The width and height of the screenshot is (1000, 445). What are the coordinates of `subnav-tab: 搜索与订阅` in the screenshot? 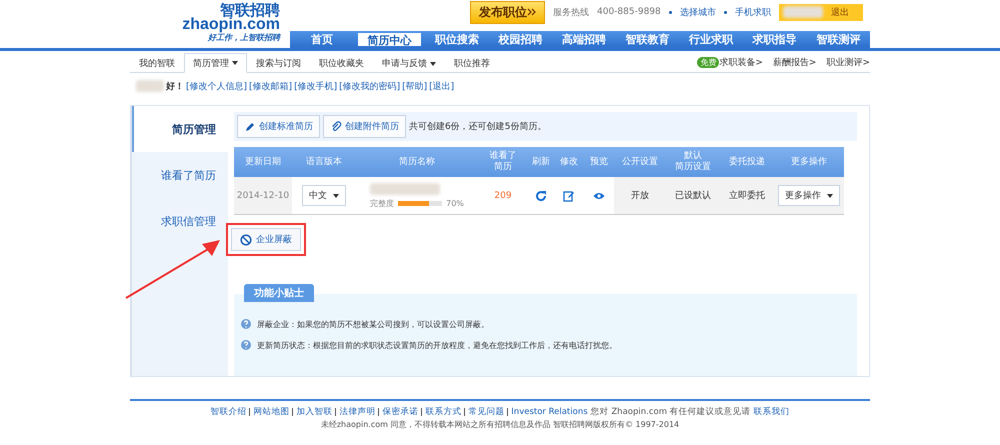 It's located at (278, 63).